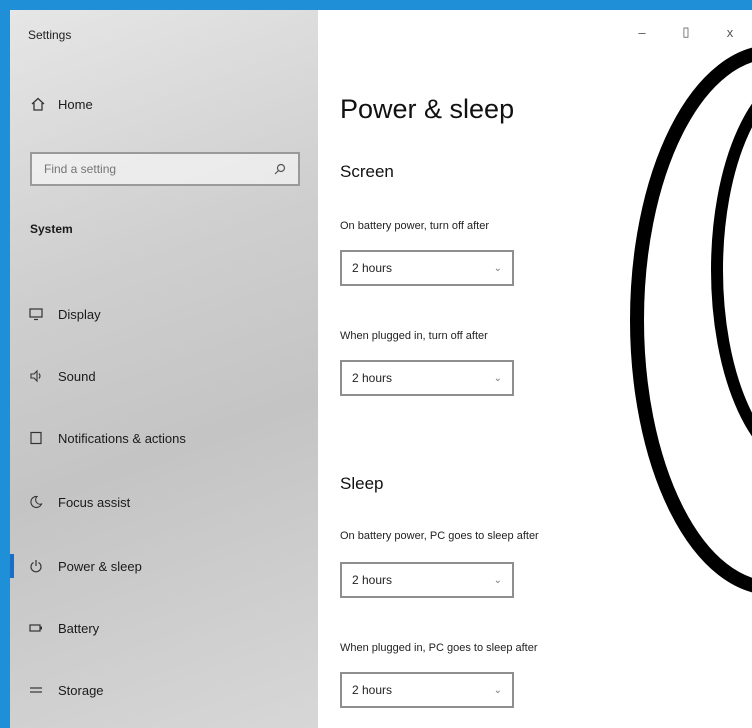 The width and height of the screenshot is (752, 728). I want to click on sidebar-item-battery: Battery, so click(164, 628).